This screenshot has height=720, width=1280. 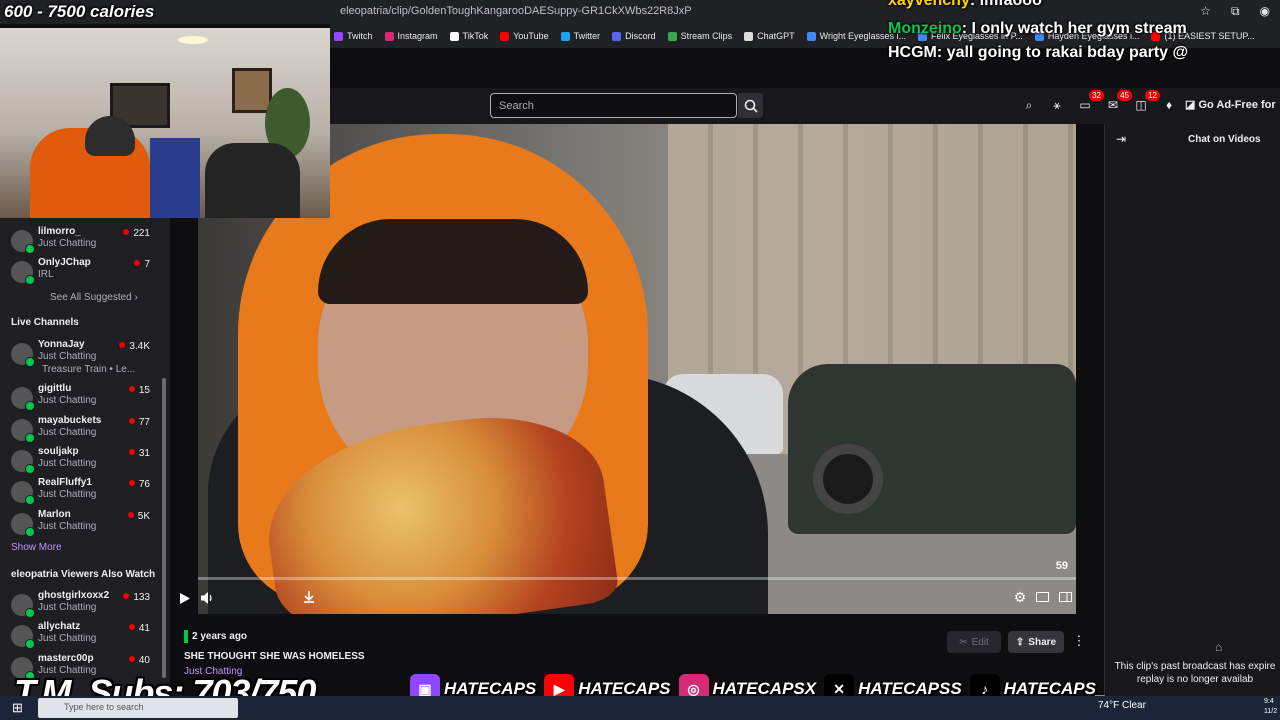 I want to click on sidebar-toggle-button, so click(x=1065, y=597).